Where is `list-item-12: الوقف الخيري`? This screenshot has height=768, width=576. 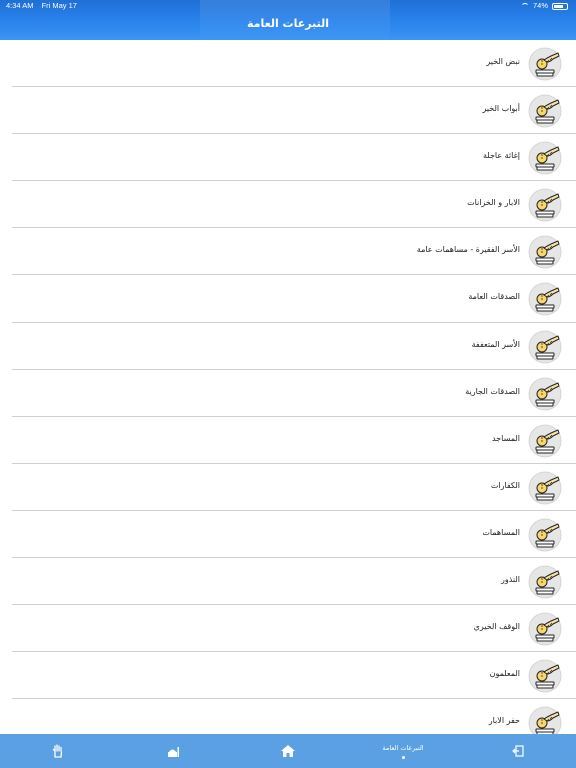
list-item-12: الوقف الخيري is located at coordinates (294, 629).